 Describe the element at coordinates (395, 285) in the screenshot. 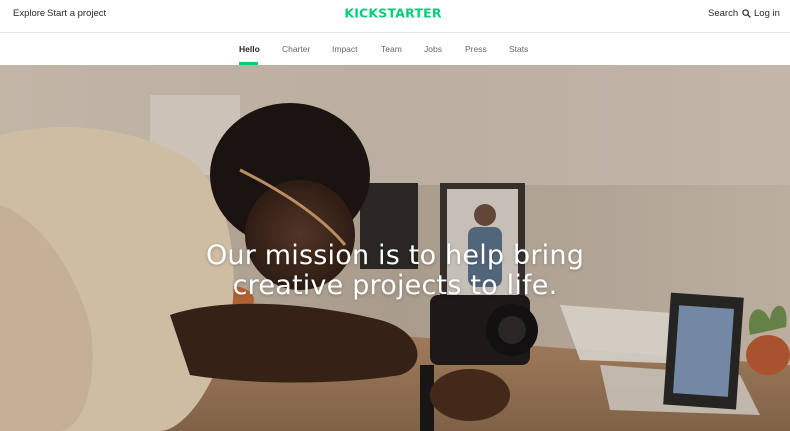

I see `hero-line-2: creative projects to life.` at that location.